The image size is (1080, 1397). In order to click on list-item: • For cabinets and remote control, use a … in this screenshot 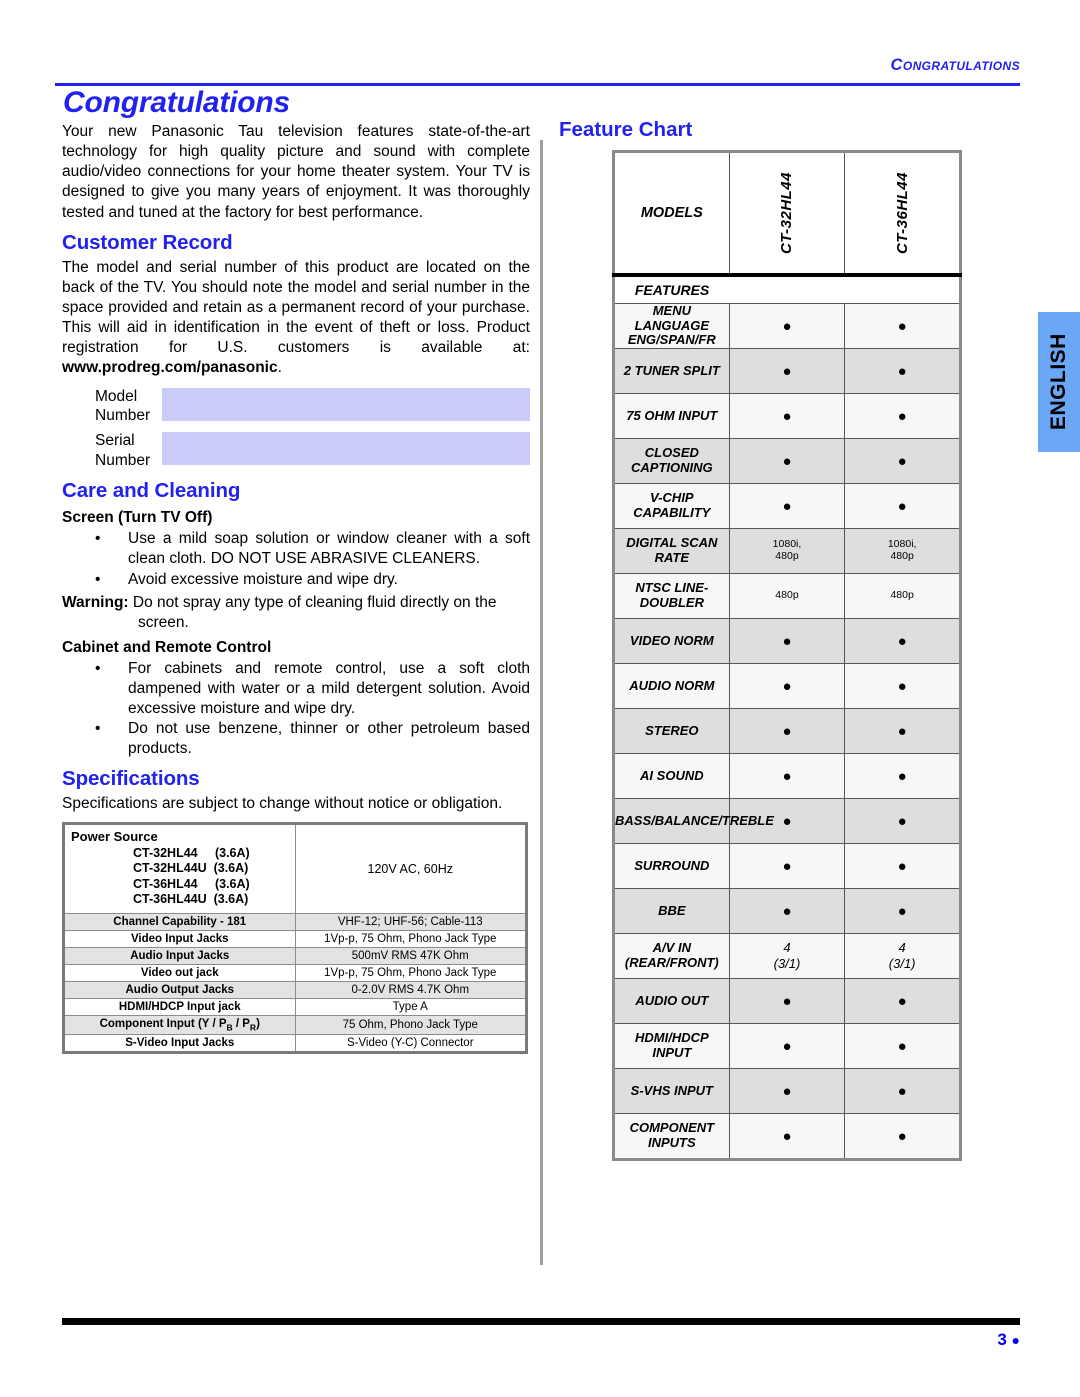, I will do `click(296, 688)`.